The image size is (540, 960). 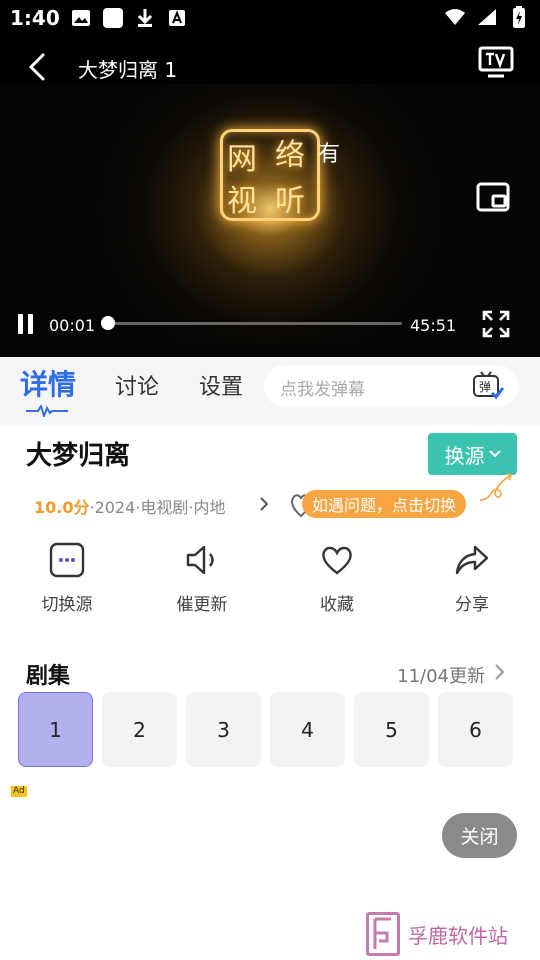 What do you see at coordinates (391, 386) in the screenshot?
I see `danmaku-input: 点我发弹幕 弹` at bounding box center [391, 386].